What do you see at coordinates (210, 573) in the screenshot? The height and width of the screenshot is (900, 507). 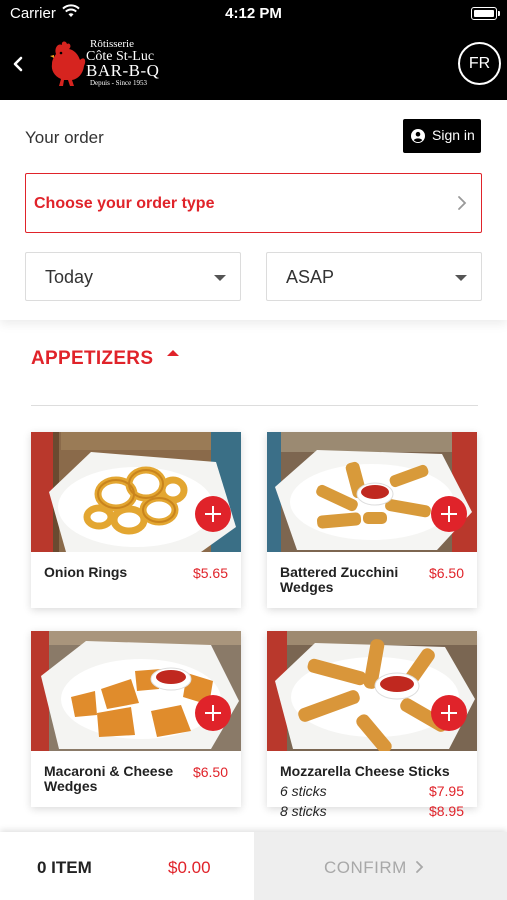 I see `item-price: $5.65` at bounding box center [210, 573].